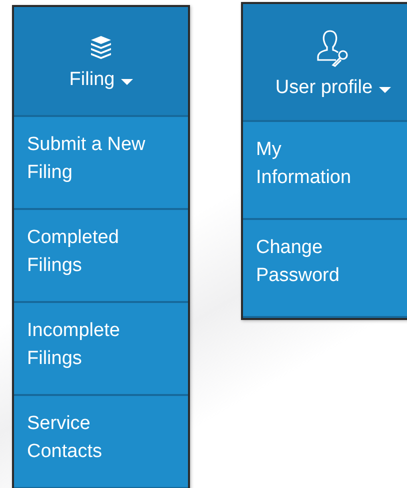  I want to click on menu-item: Service Contacts, so click(101, 442).